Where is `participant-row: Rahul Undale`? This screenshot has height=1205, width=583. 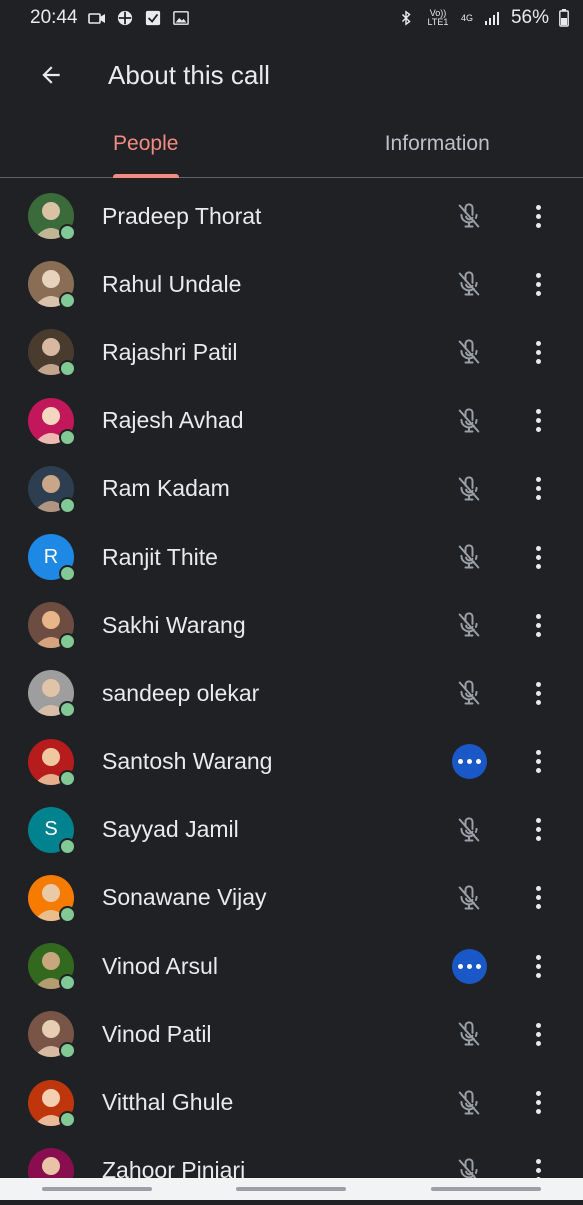 participant-row: Rahul Undale is located at coordinates (291, 284).